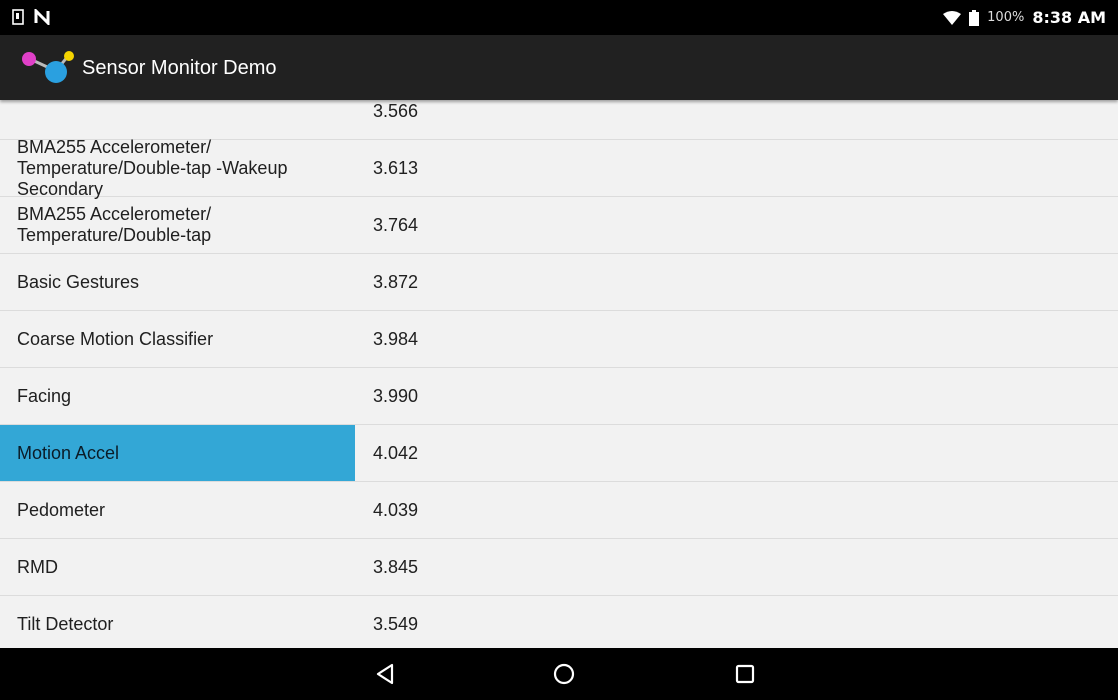 This screenshot has width=1118, height=700. What do you see at coordinates (396, 395) in the screenshot?
I see `sensor-value: 3.990` at bounding box center [396, 395].